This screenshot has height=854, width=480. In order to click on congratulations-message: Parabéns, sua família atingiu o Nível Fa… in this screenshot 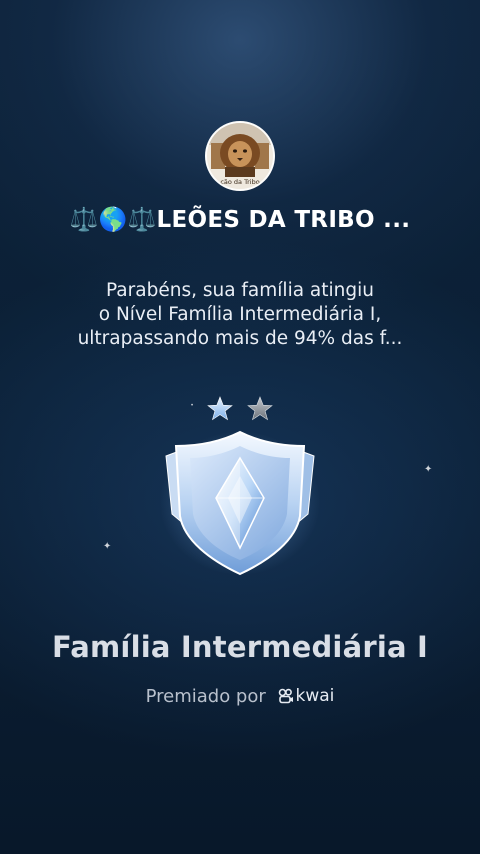, I will do `click(240, 315)`.